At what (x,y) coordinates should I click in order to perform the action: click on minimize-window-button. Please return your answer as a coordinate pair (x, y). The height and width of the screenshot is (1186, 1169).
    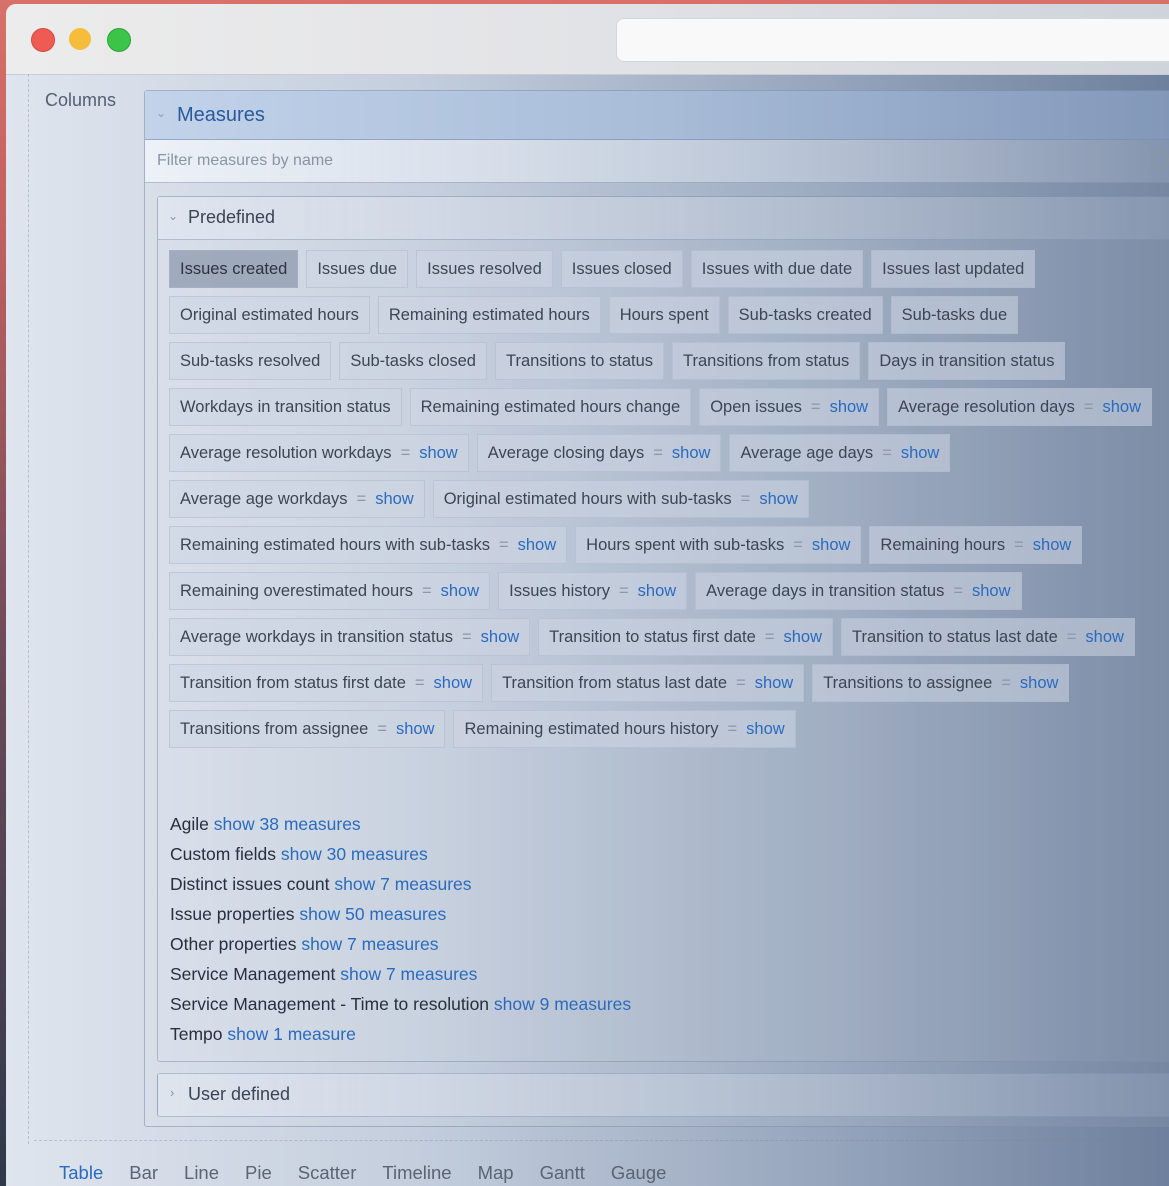
    Looking at the image, I should click on (80, 39).